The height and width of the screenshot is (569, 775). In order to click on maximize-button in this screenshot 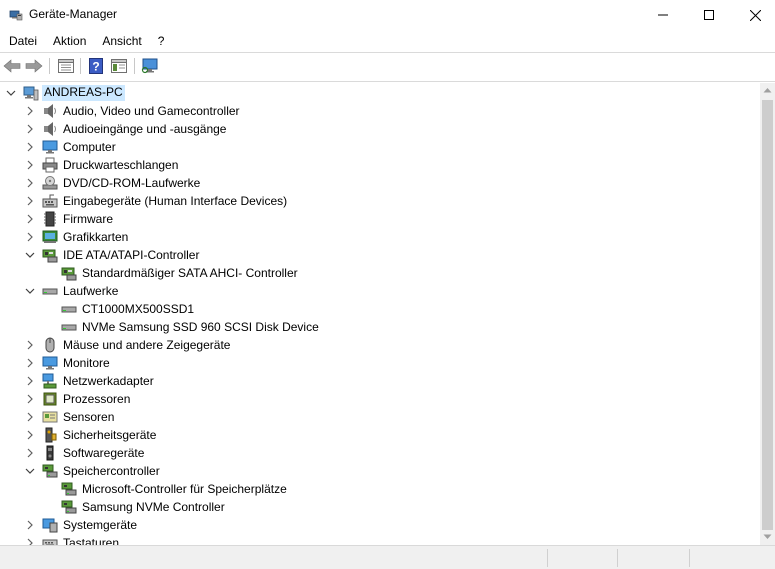, I will do `click(709, 15)`.